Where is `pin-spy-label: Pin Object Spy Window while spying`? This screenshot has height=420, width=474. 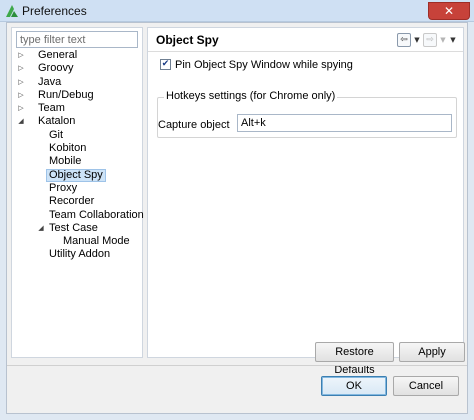 pin-spy-label: Pin Object Spy Window while spying is located at coordinates (264, 65).